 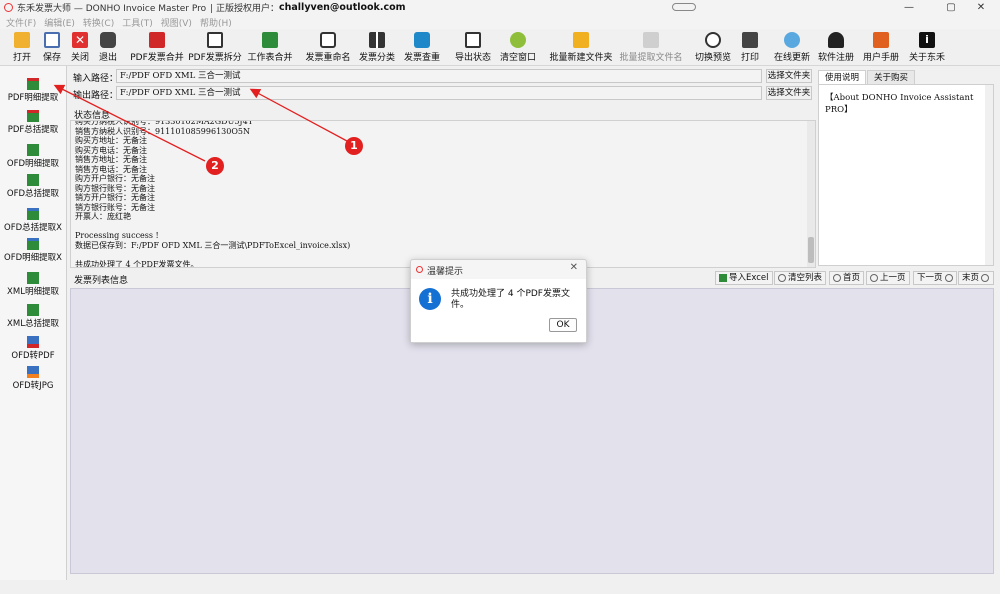 What do you see at coordinates (98, 22) in the screenshot?
I see `menu-convert: 转换(C)` at bounding box center [98, 22].